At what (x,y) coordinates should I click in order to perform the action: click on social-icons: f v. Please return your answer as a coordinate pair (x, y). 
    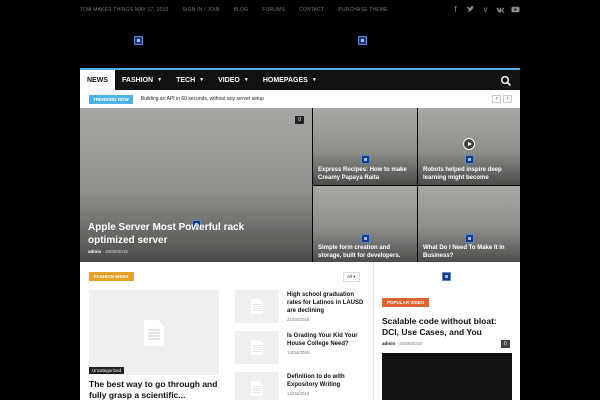
    Looking at the image, I should click on (485, 9).